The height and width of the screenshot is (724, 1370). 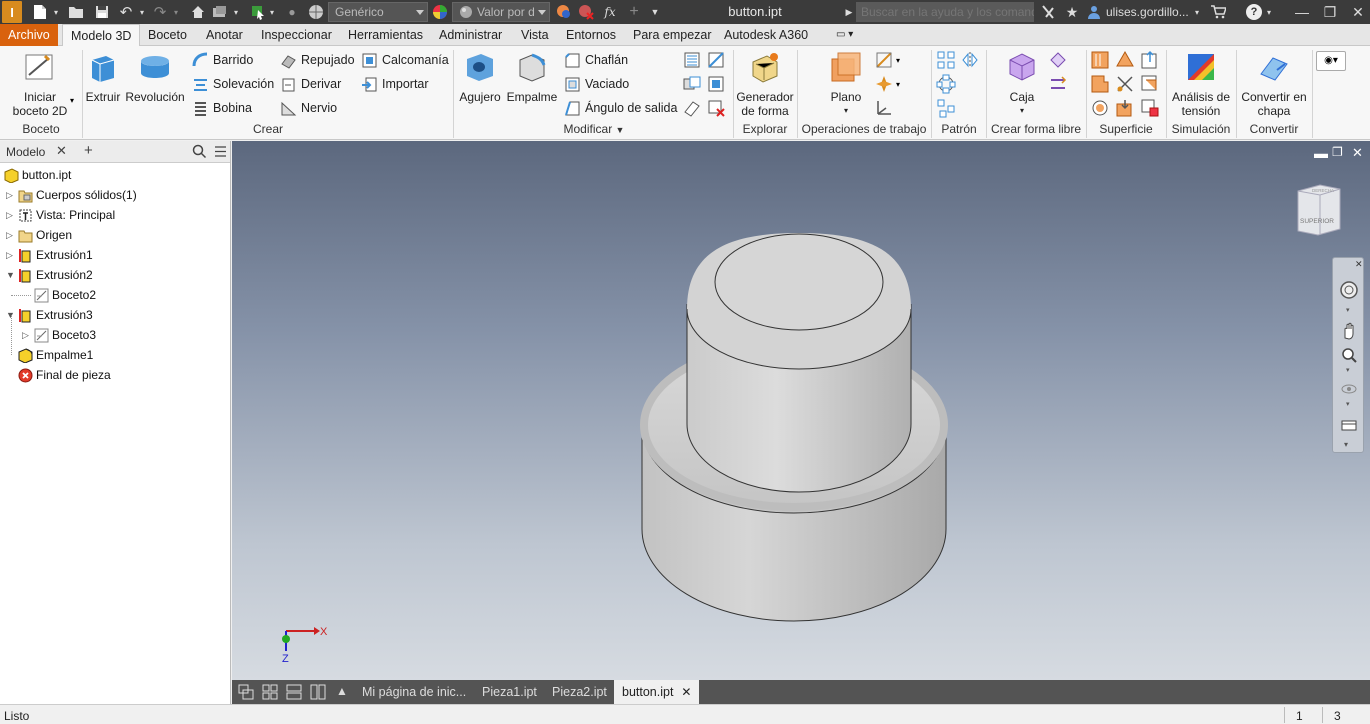 What do you see at coordinates (1125, 108) in the screenshot?
I see `repair-bodies-icon` at bounding box center [1125, 108].